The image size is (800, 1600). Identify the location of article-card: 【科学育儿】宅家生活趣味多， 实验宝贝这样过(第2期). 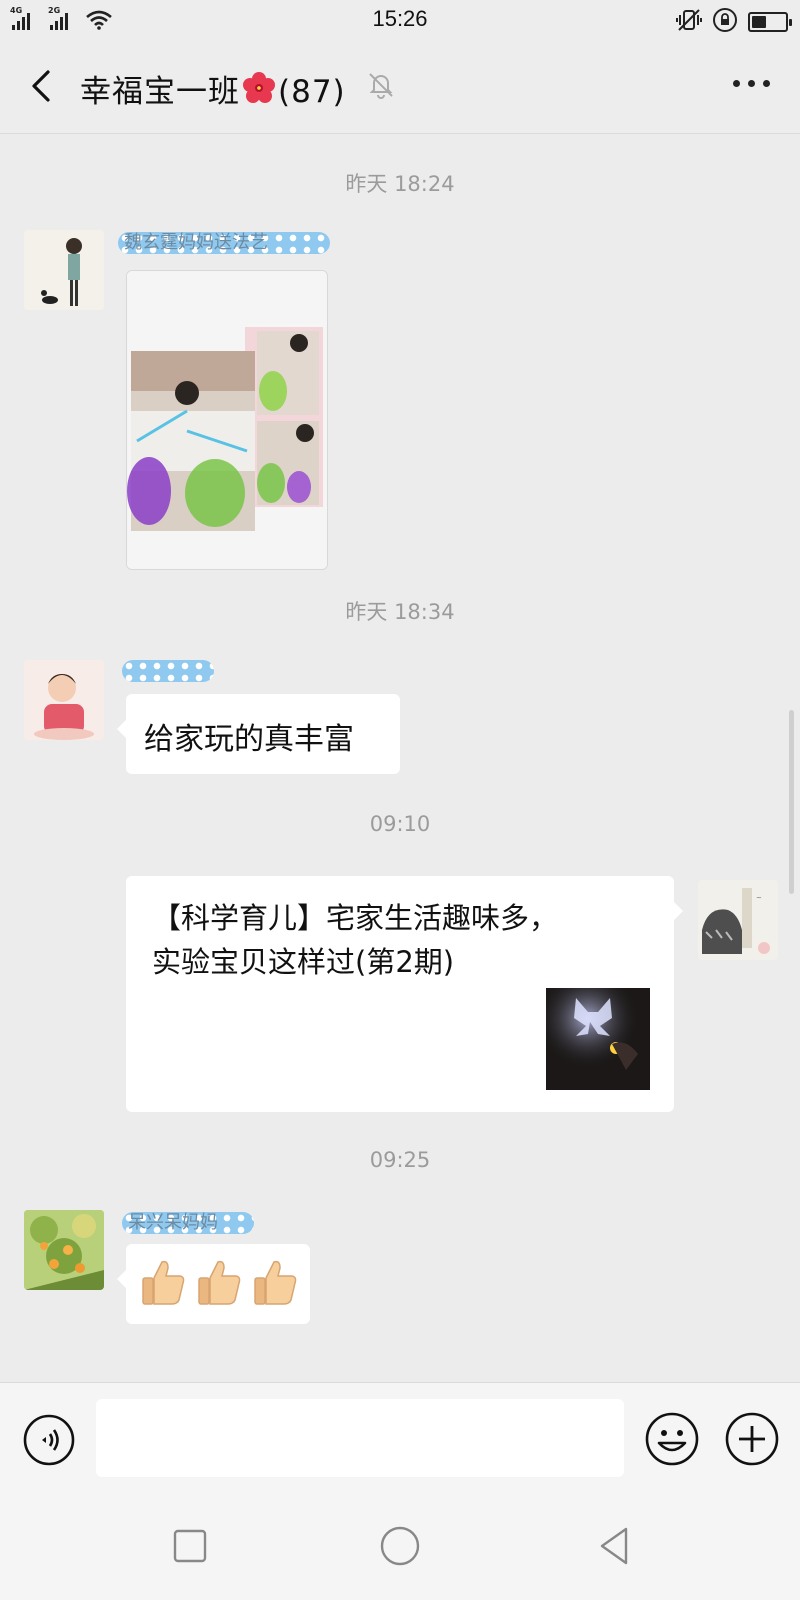
(404, 994).